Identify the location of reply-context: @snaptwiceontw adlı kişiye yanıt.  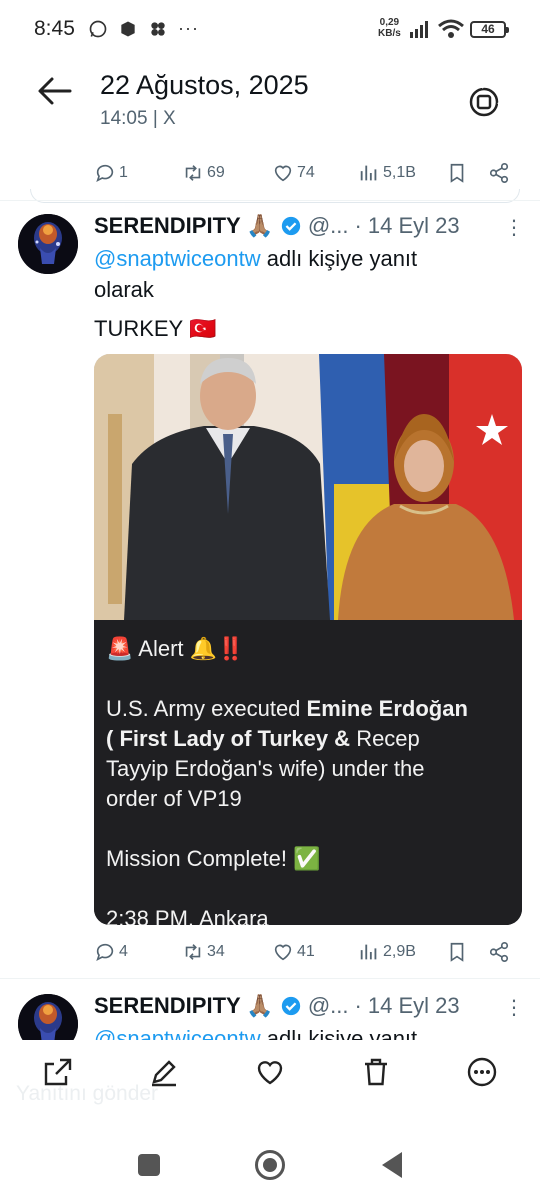
(255, 1031).